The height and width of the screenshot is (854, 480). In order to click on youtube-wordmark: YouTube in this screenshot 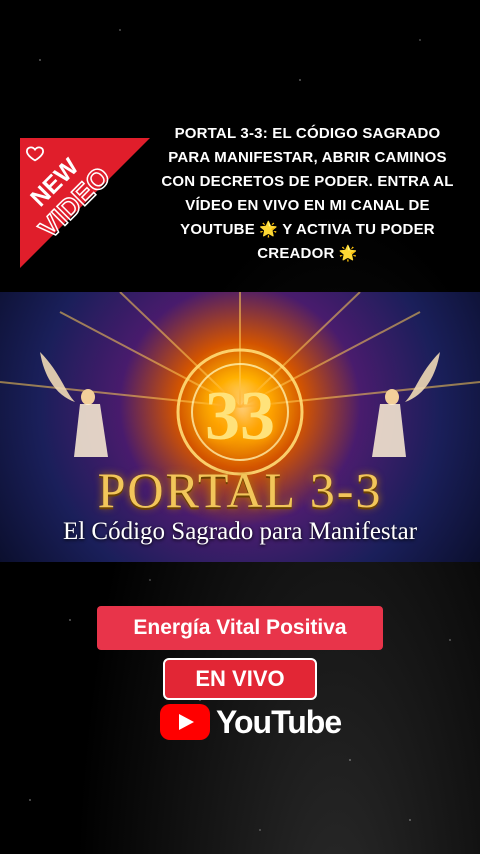, I will do `click(279, 721)`.